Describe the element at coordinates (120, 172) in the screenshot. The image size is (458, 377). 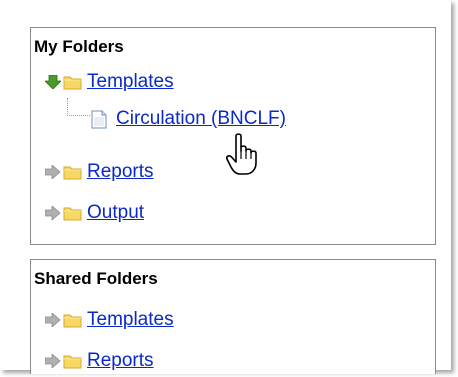
I see `folder-link-reports: Reports` at that location.